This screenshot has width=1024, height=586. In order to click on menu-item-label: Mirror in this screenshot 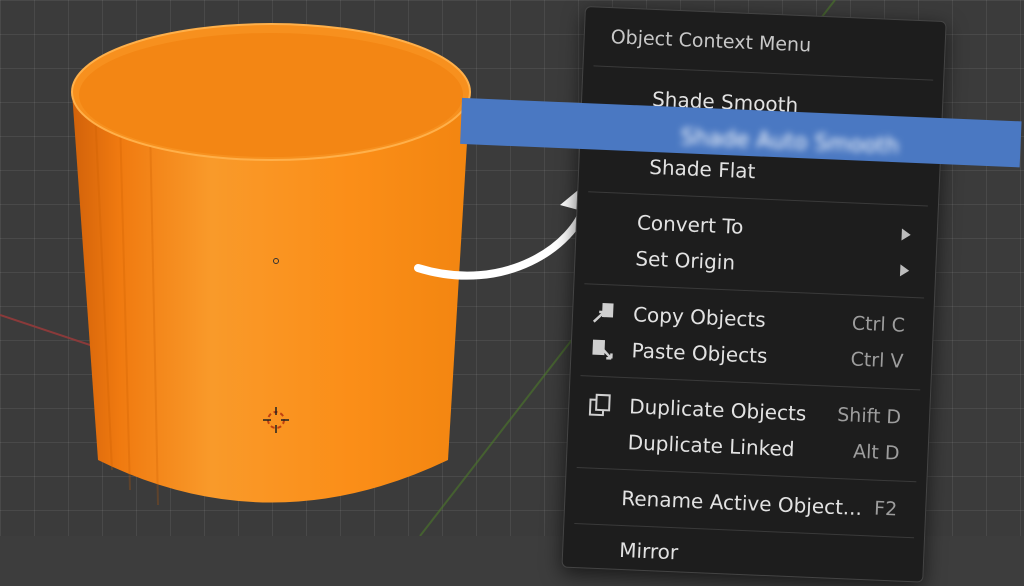, I will do `click(648, 551)`.